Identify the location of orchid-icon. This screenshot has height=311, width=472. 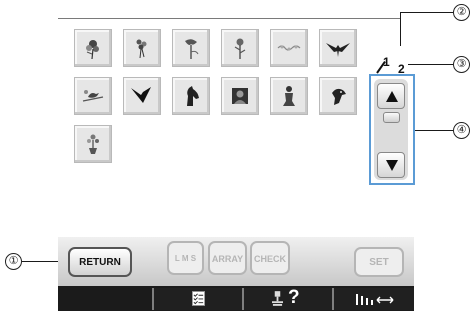
(192, 49).